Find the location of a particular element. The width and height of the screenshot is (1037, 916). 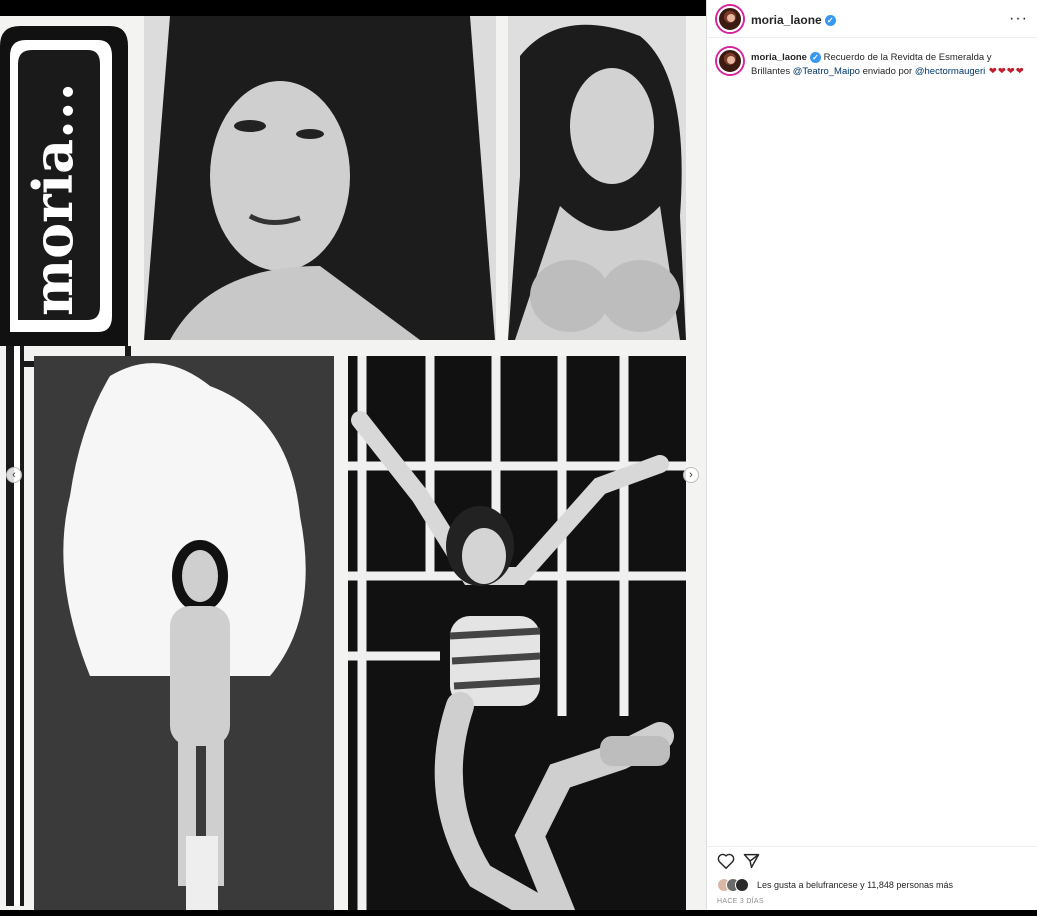

author-username: moria_laone ✓ is located at coordinates (793, 20).